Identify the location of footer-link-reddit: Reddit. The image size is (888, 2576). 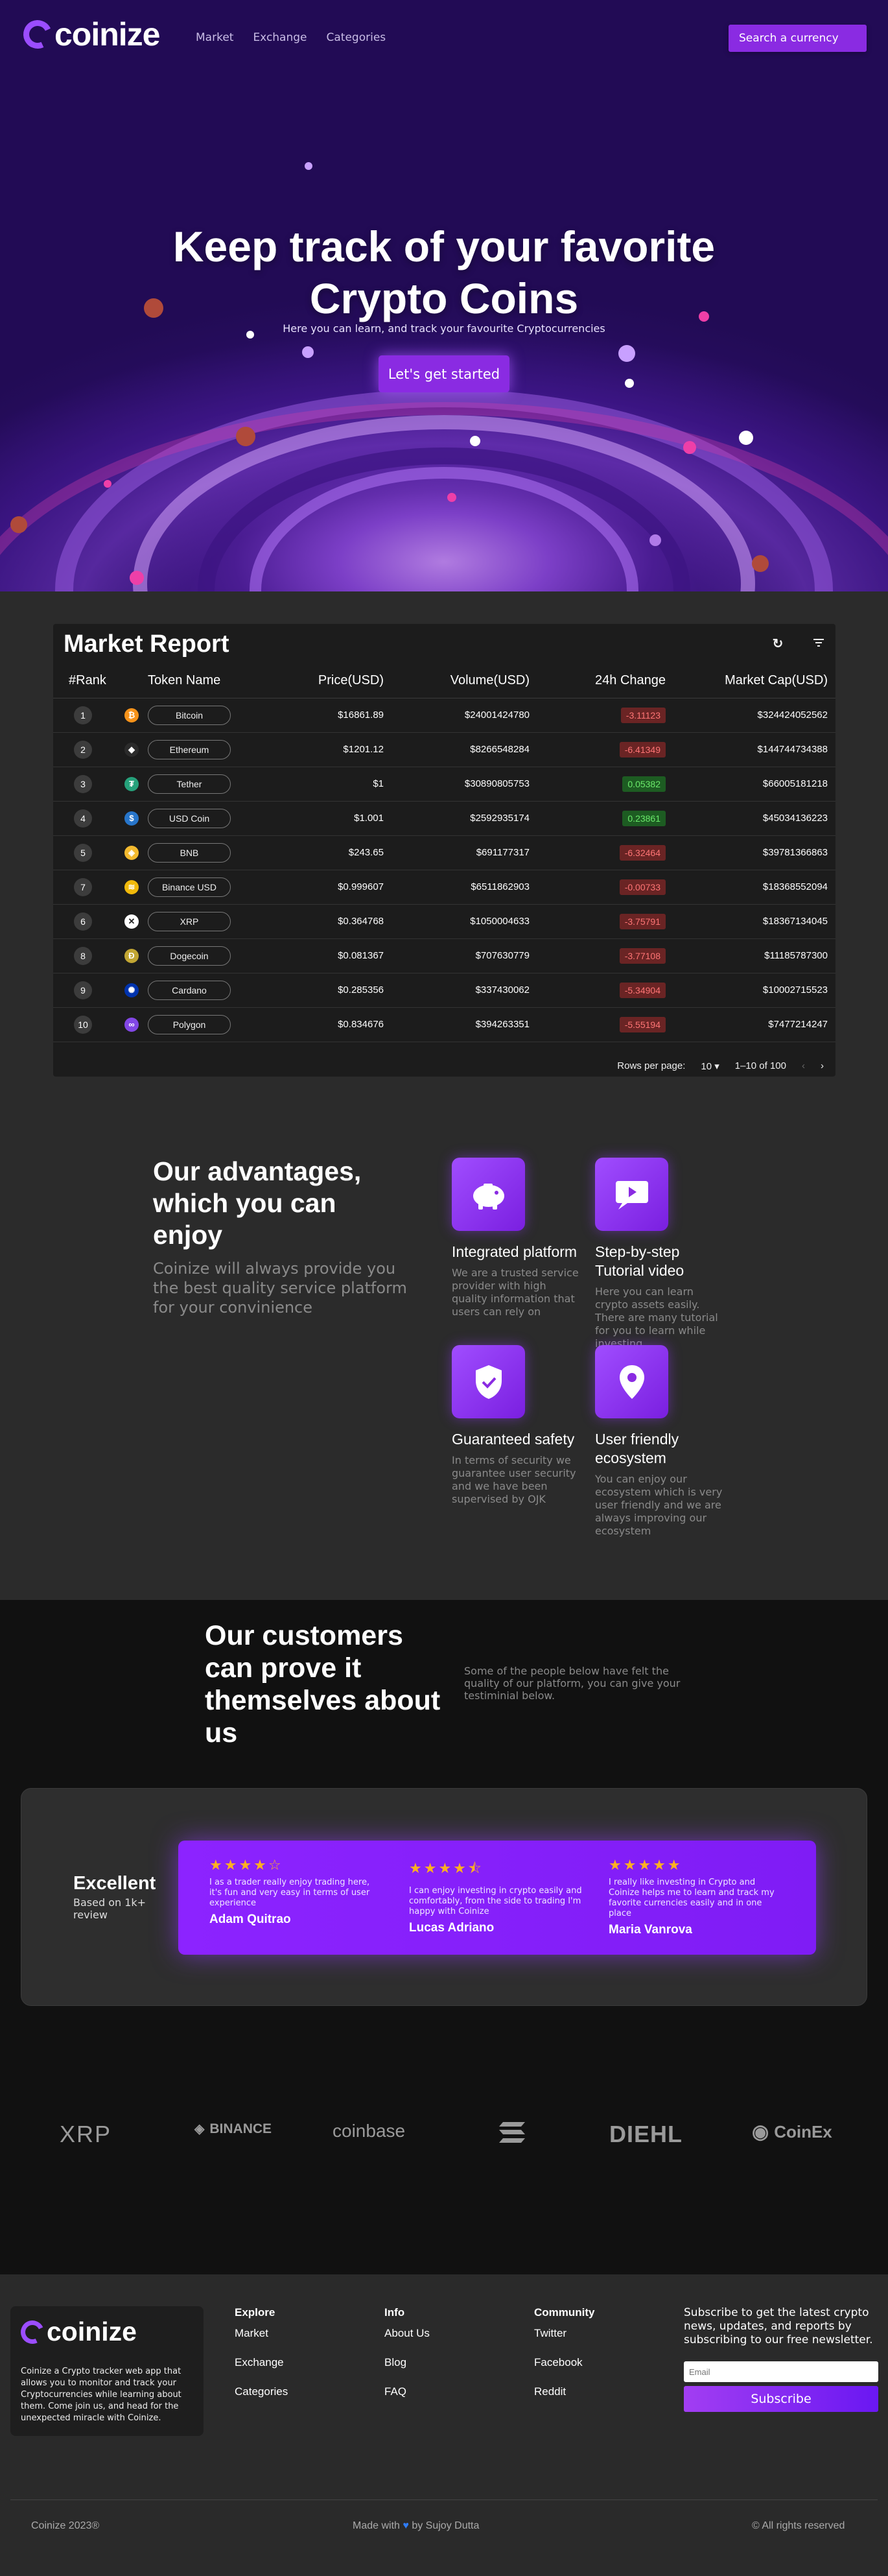
(564, 2391).